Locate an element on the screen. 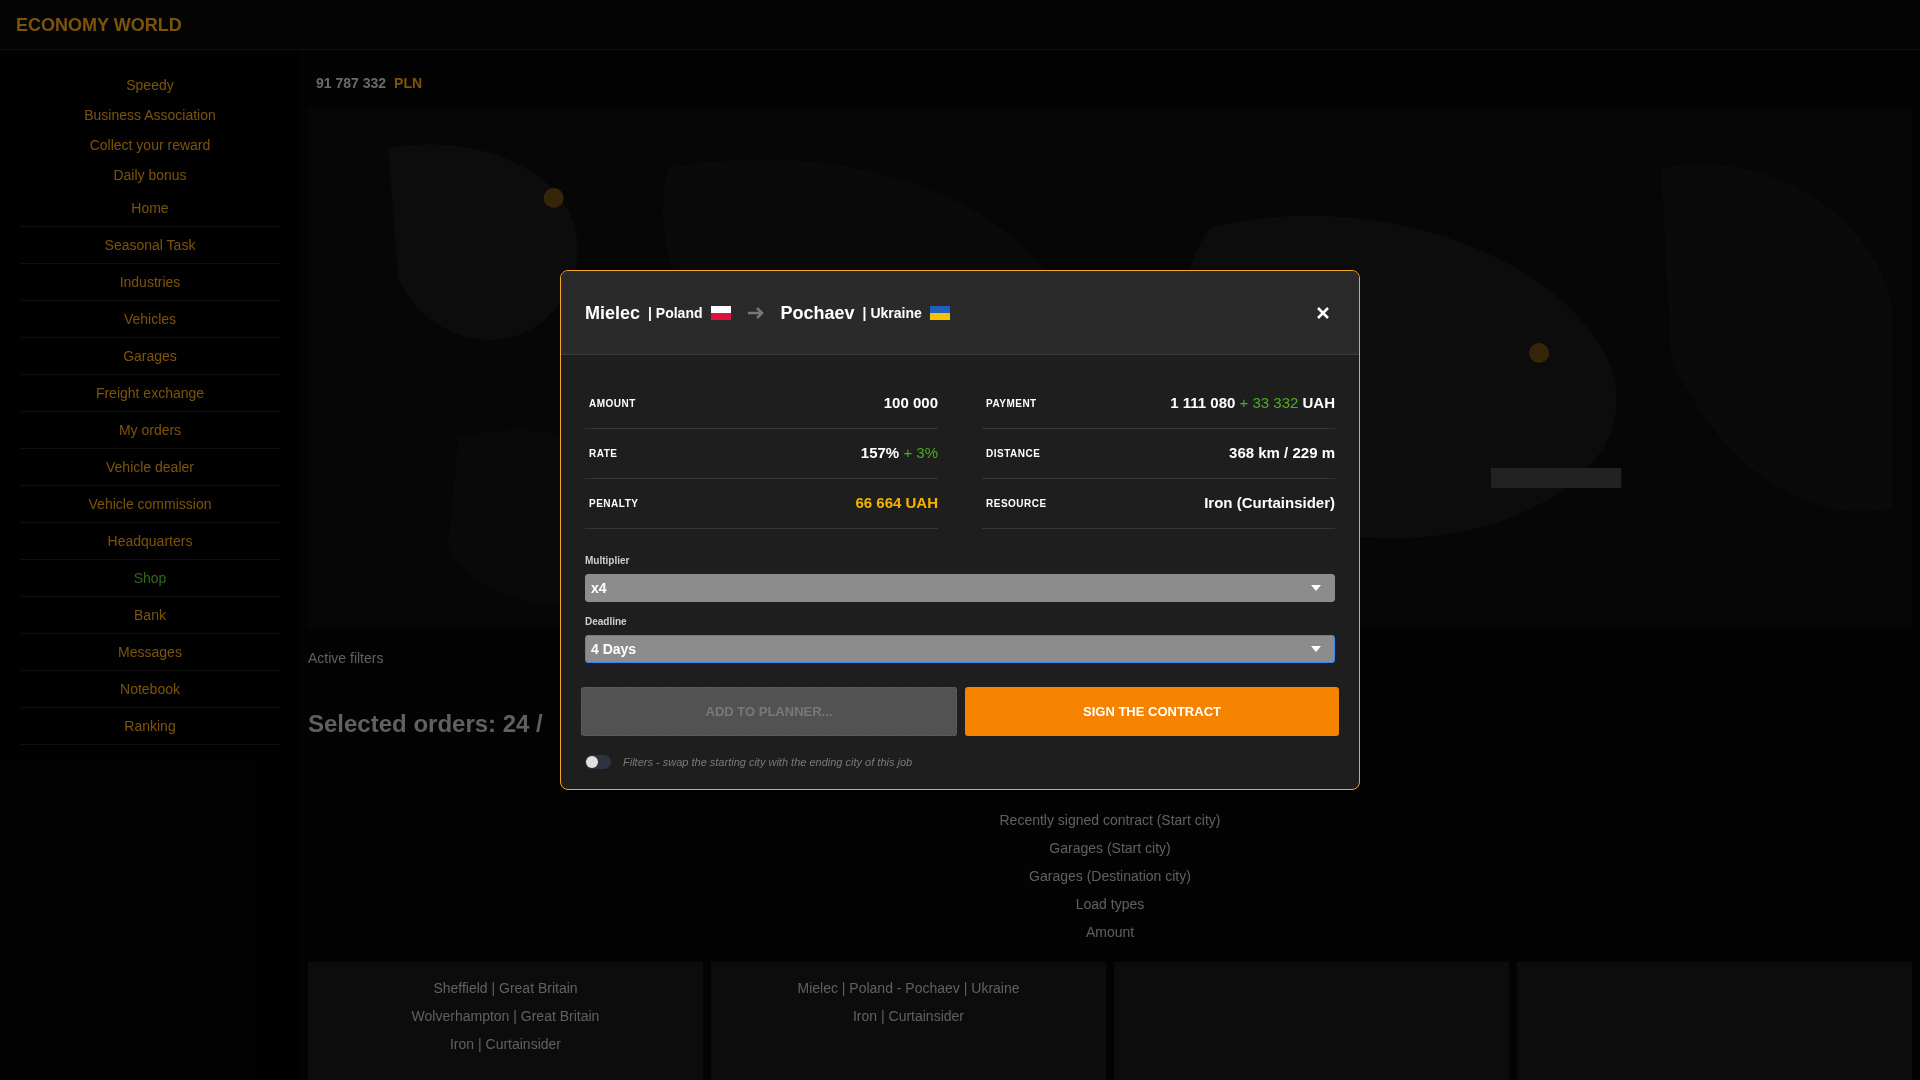 The width and height of the screenshot is (1920, 1080). sidebar-item: Messages is located at coordinates (150, 652).